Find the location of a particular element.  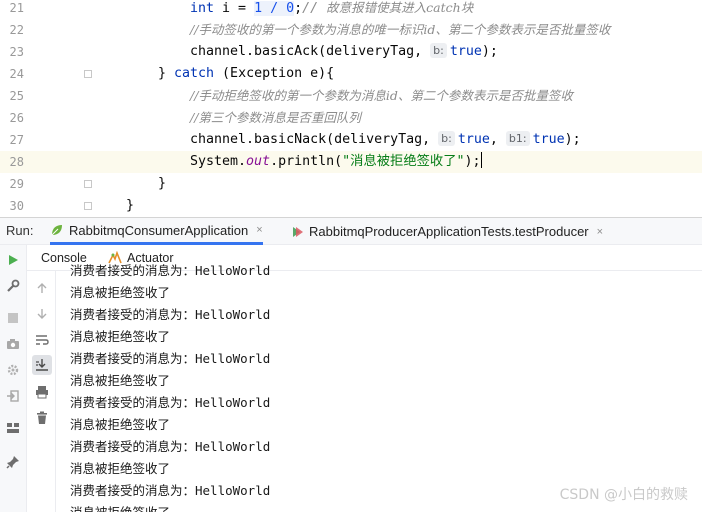

code-text: int i = 1 / 0;// 故意报错使其进入catch块 is located at coordinates (331, 10).